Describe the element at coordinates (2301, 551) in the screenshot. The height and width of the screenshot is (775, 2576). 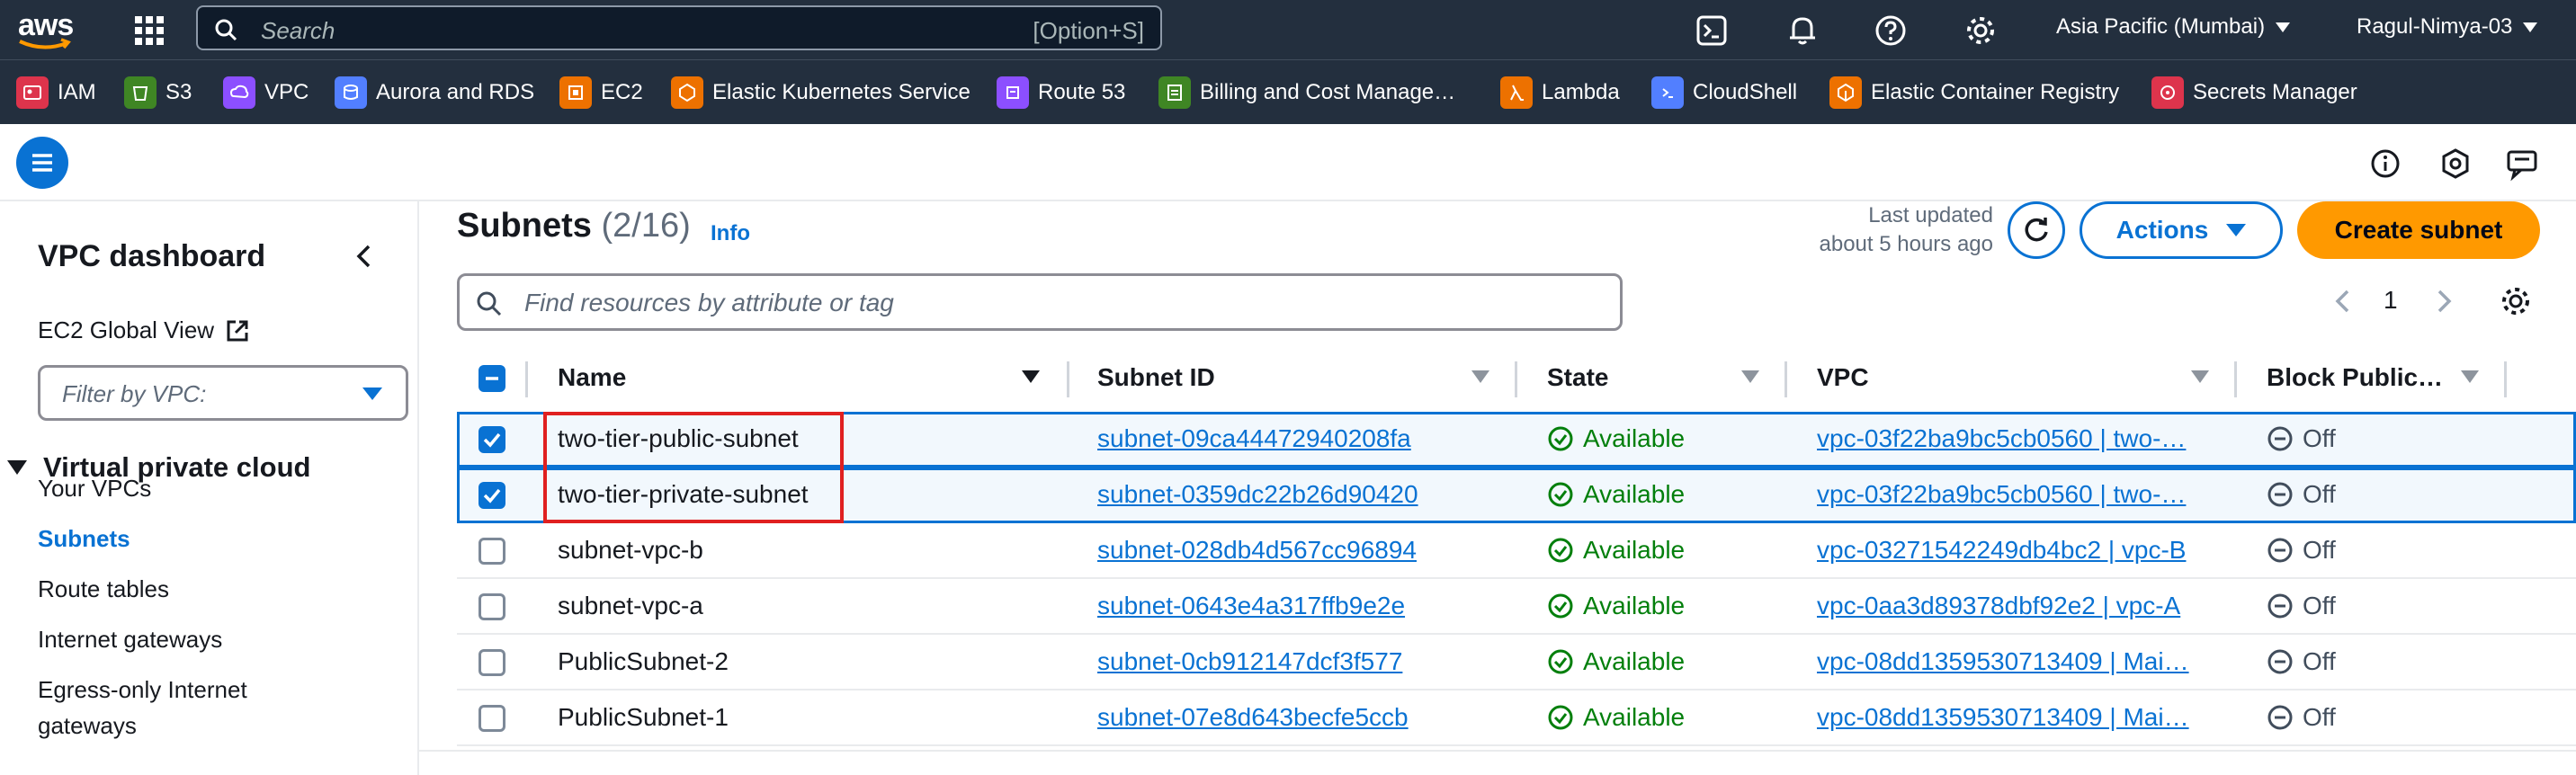
I see `cell-block-public-access: Off` at that location.